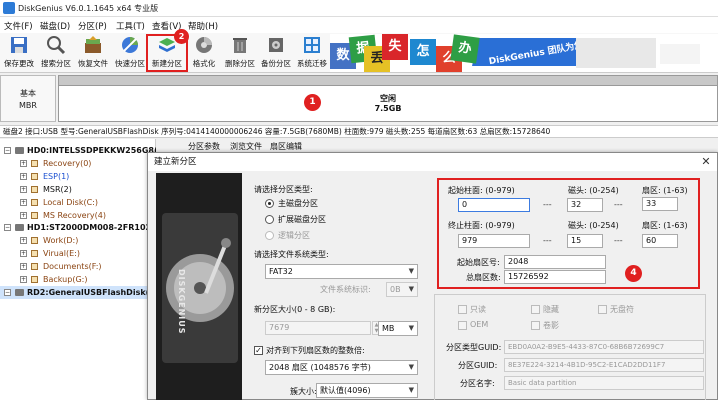 This screenshot has height=400, width=718. I want to click on tree-partition-item: + ESP(1), so click(78, 176).